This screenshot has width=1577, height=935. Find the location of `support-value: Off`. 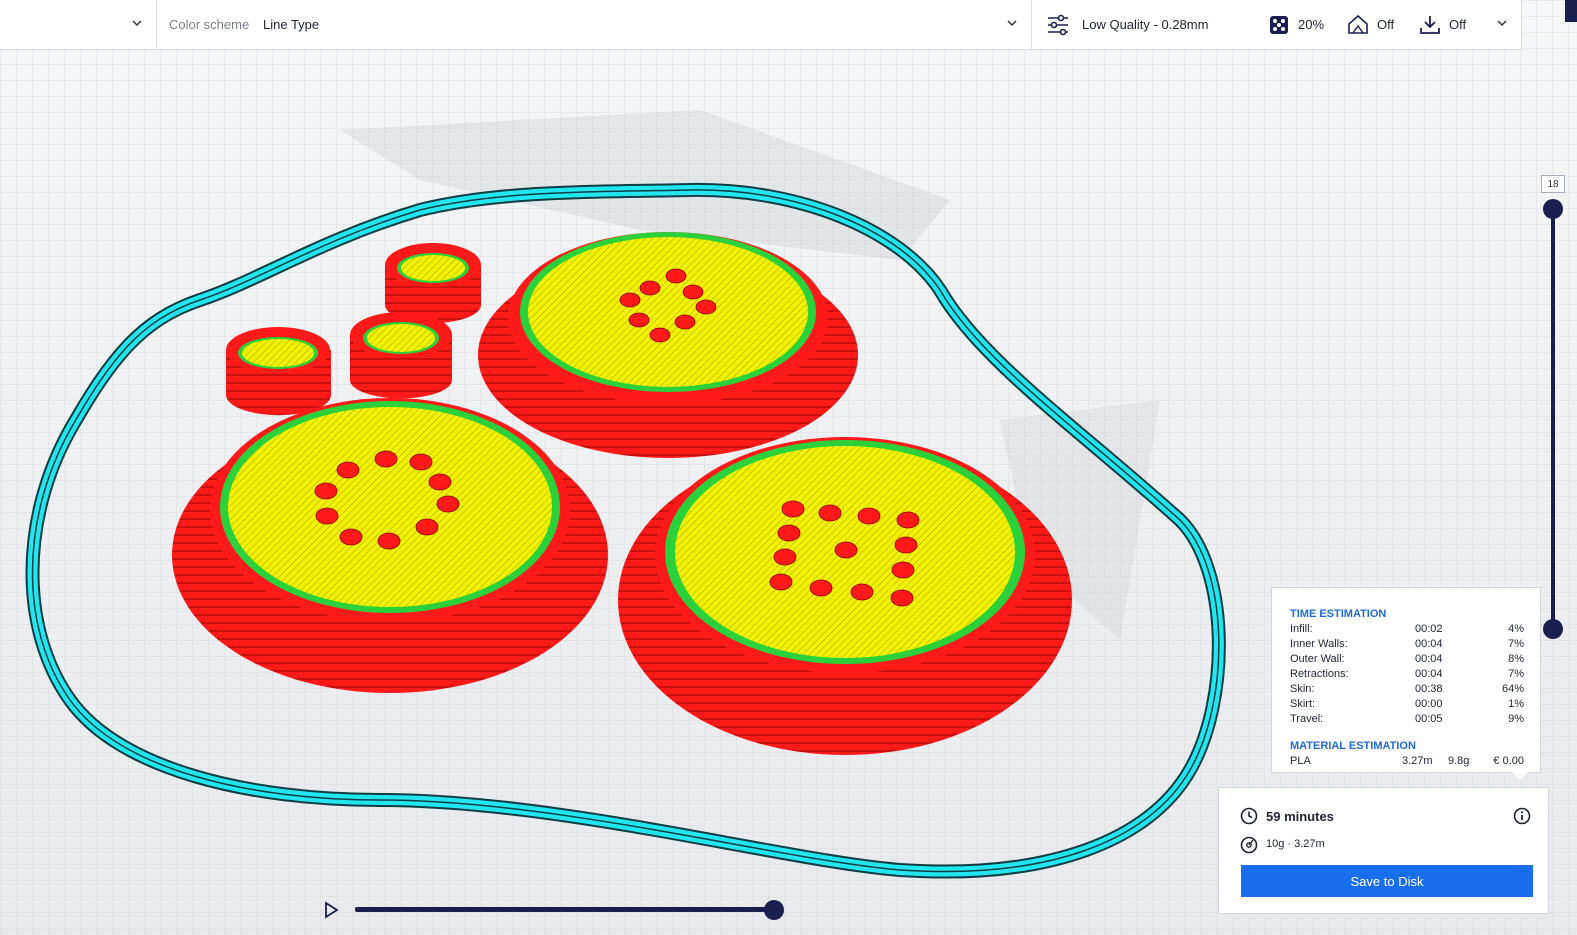

support-value: Off is located at coordinates (1386, 24).